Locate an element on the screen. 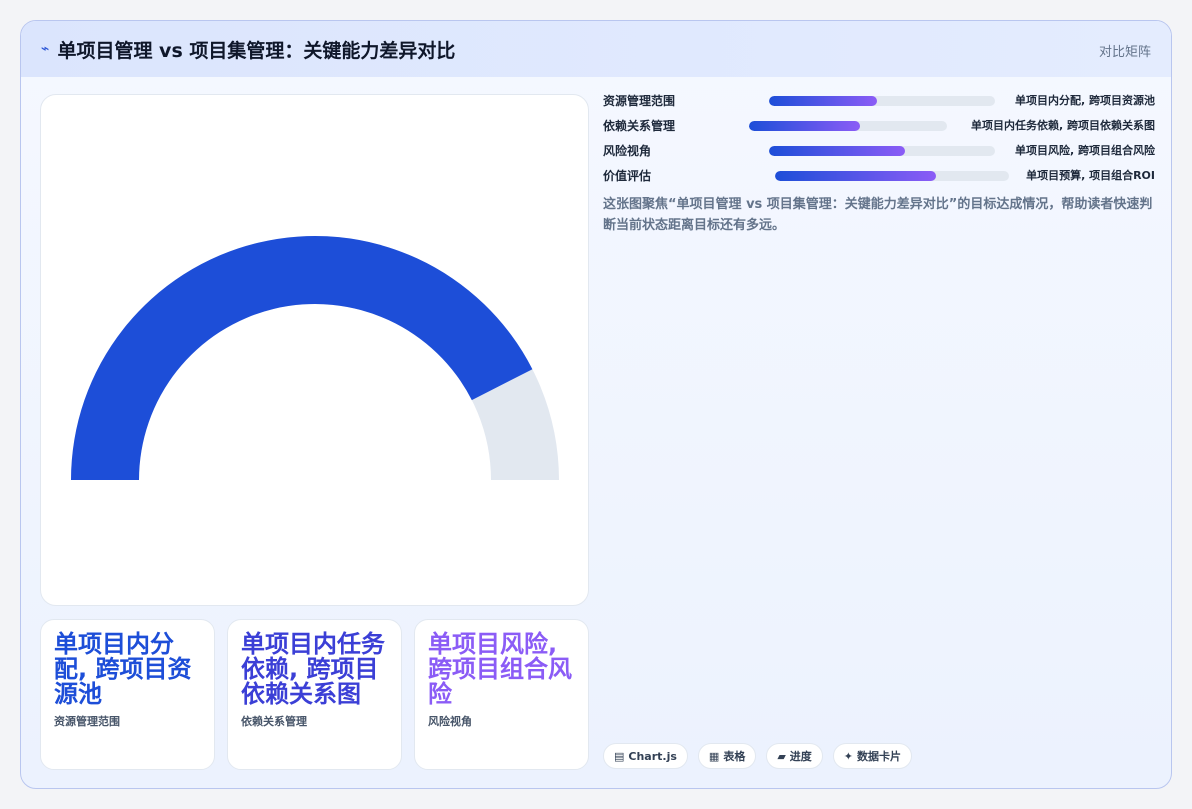 This screenshot has width=1192, height=809. progress-icon: ▰ is located at coordinates (781, 756).